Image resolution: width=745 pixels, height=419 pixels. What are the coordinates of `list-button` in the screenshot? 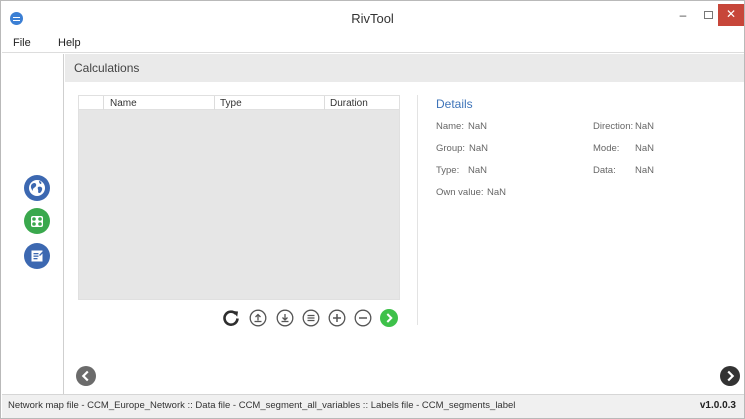 It's located at (311, 318).